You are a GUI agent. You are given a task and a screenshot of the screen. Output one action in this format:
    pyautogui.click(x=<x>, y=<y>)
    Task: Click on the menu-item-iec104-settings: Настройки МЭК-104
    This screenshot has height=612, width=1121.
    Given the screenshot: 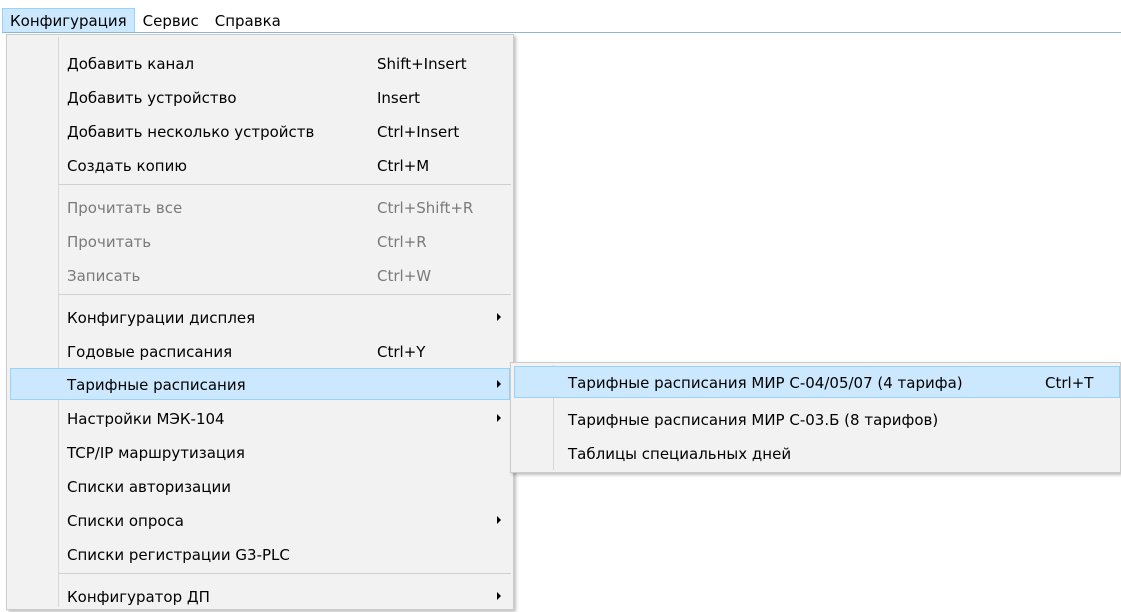 What is the action you would take?
    pyautogui.click(x=260, y=418)
    